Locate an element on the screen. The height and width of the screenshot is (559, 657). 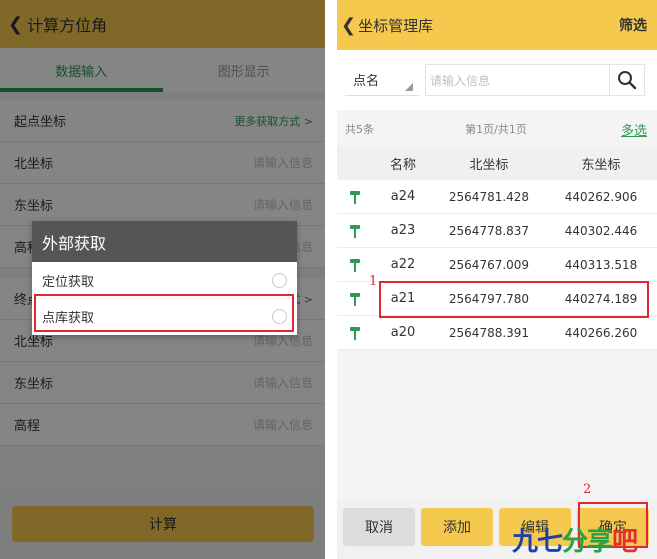
point-north: 2564767.009 is located at coordinates (489, 264).